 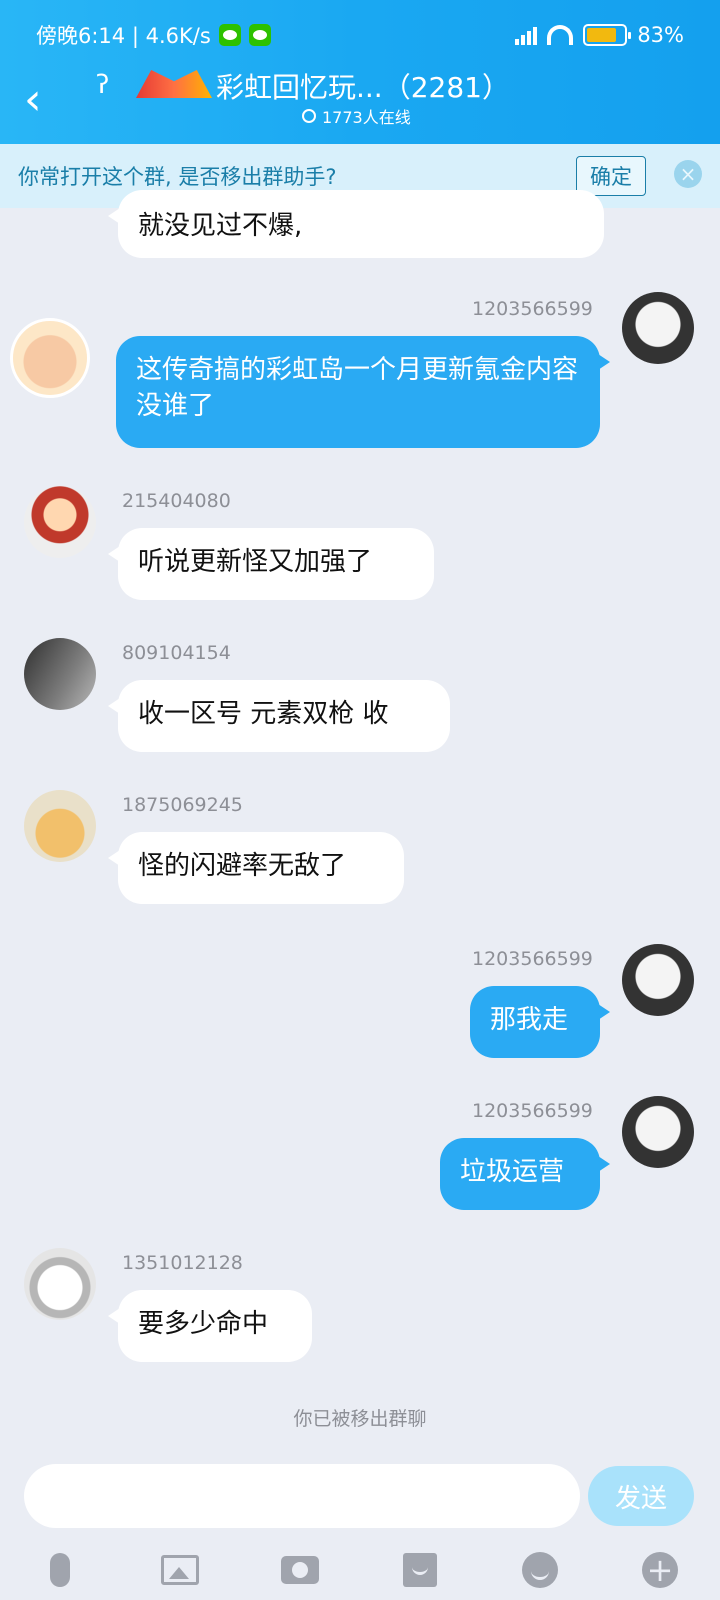 What do you see at coordinates (660, 35) in the screenshot?
I see `battery-percent: 83%` at bounding box center [660, 35].